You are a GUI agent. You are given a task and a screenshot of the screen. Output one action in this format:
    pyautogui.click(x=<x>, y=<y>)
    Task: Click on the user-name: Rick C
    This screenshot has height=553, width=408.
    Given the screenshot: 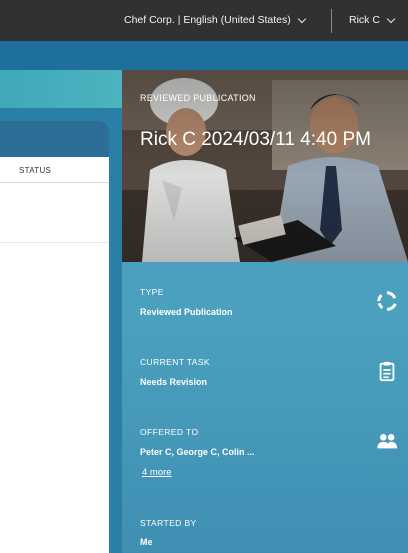 What is the action you would take?
    pyautogui.click(x=364, y=20)
    